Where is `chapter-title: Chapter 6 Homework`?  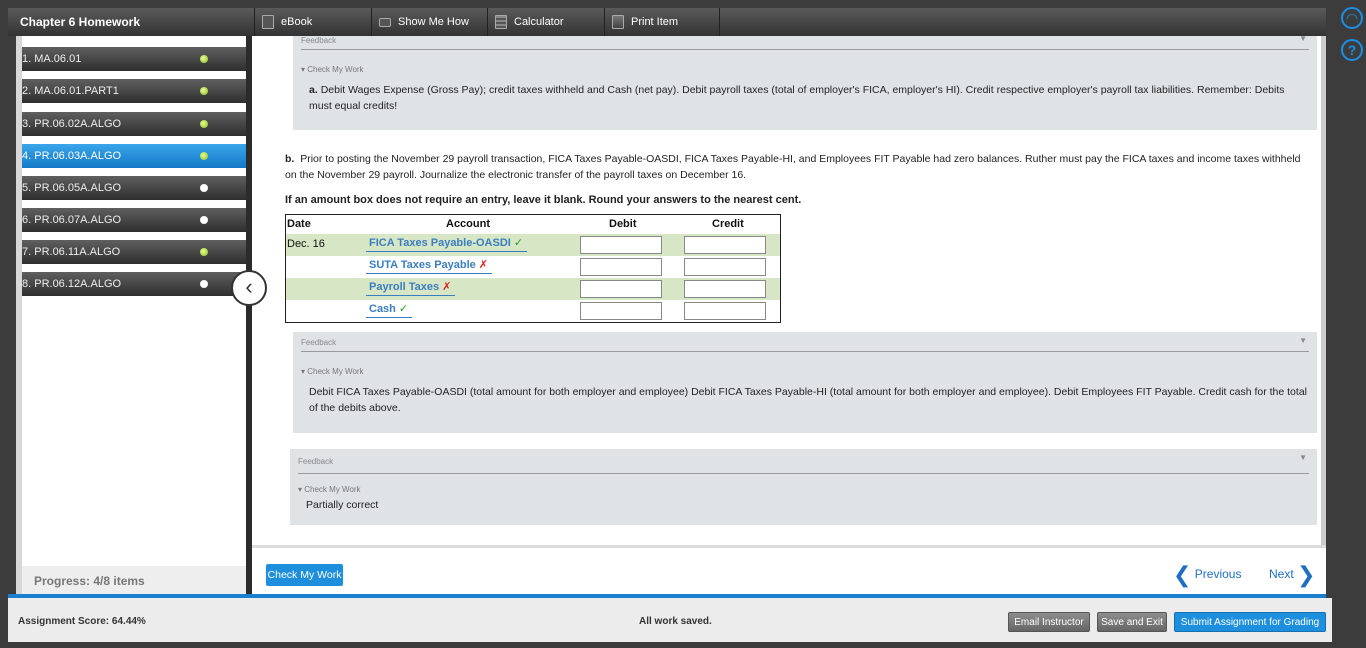 chapter-title: Chapter 6 Homework is located at coordinates (80, 22).